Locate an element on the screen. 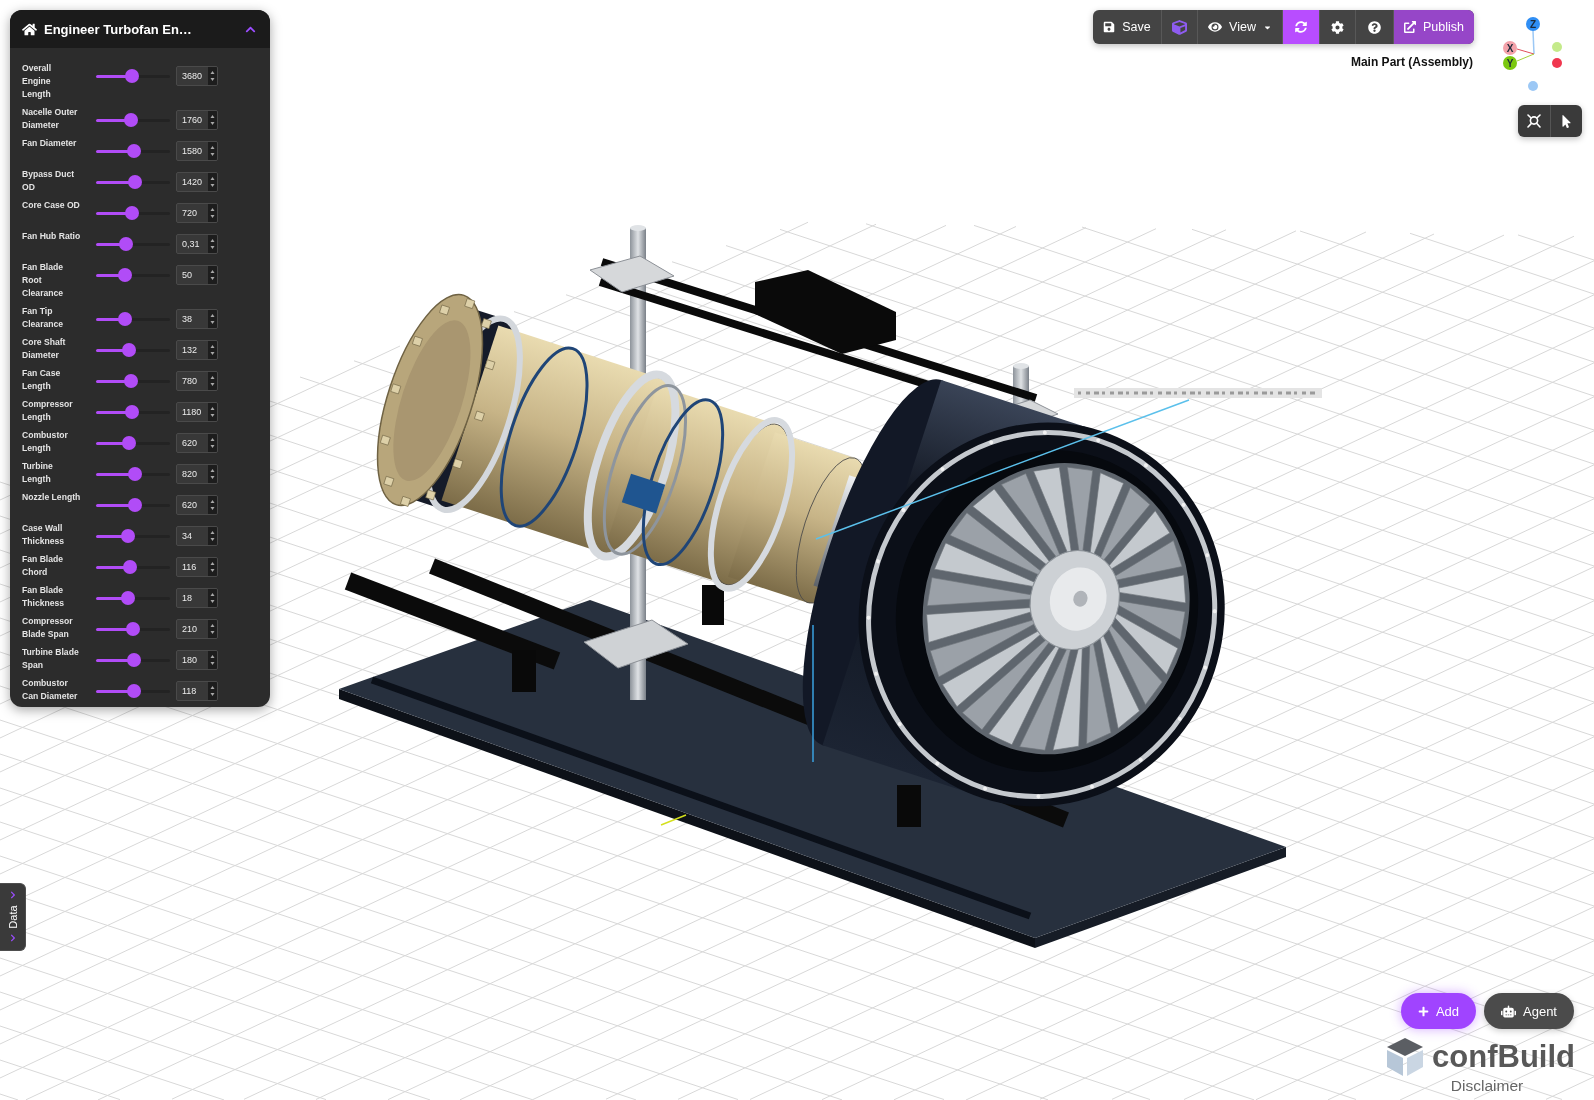 This screenshot has height=1100, width=1594. selection-label: Main Part (Assembly) is located at coordinates (1411, 62).